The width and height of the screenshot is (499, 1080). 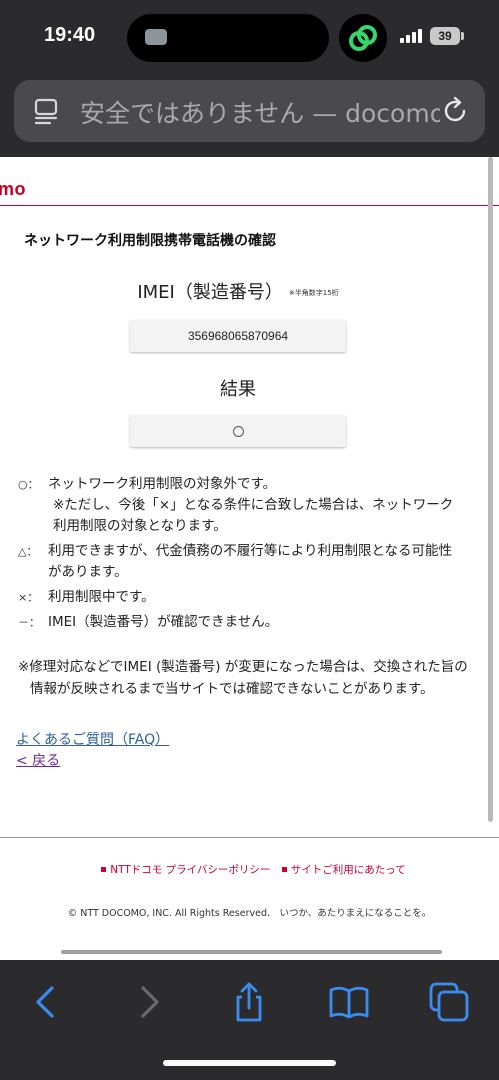 What do you see at coordinates (228, 38) in the screenshot?
I see `dynamic-island` at bounding box center [228, 38].